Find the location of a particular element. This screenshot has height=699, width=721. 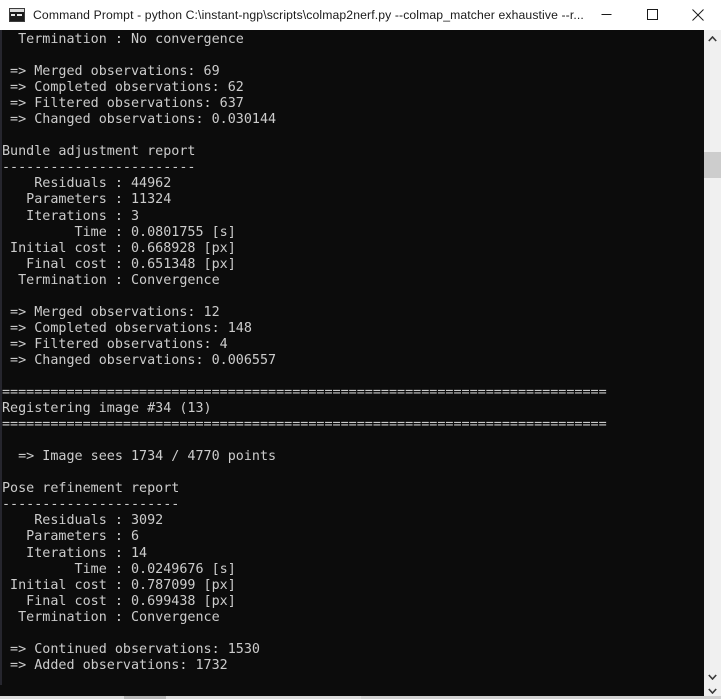

scroll-down-button is located at coordinates (712, 676).